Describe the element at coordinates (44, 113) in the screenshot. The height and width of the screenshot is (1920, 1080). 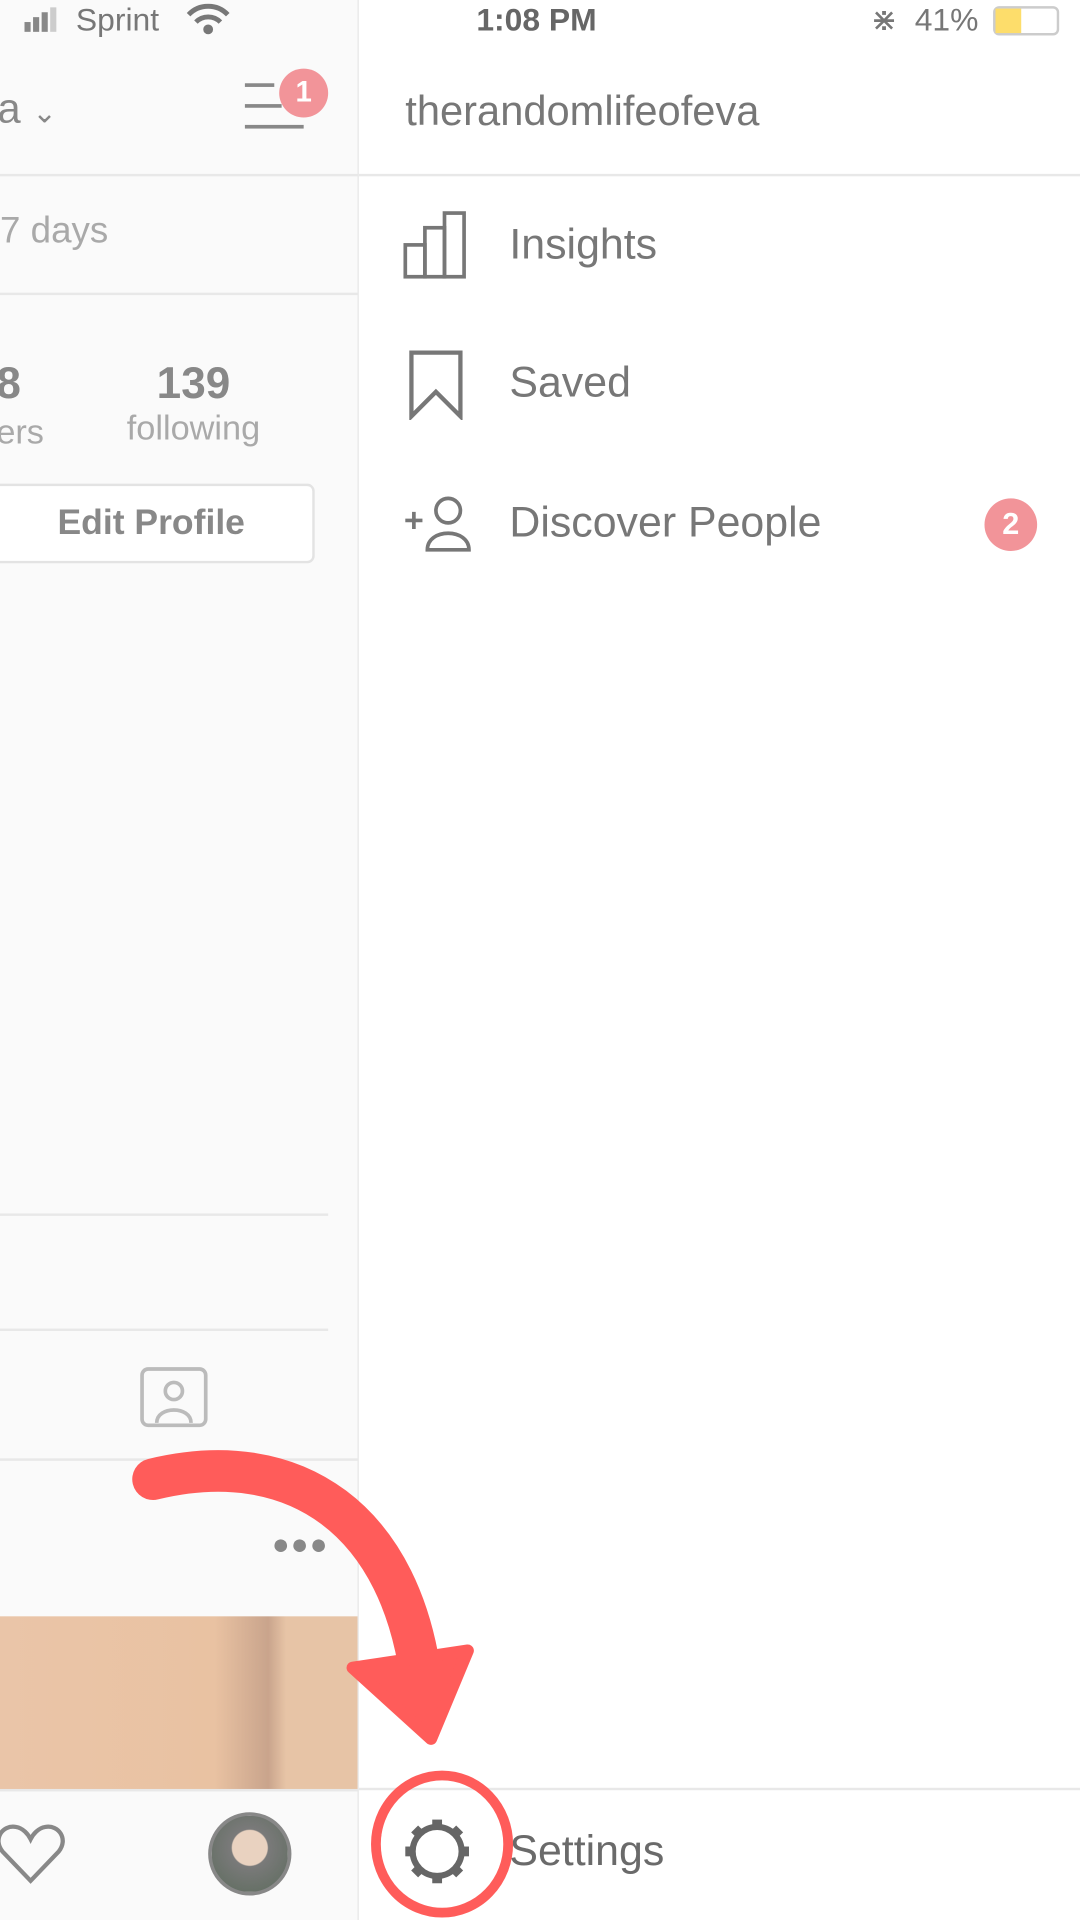
I see `chevron-down-icon: ⌄` at that location.